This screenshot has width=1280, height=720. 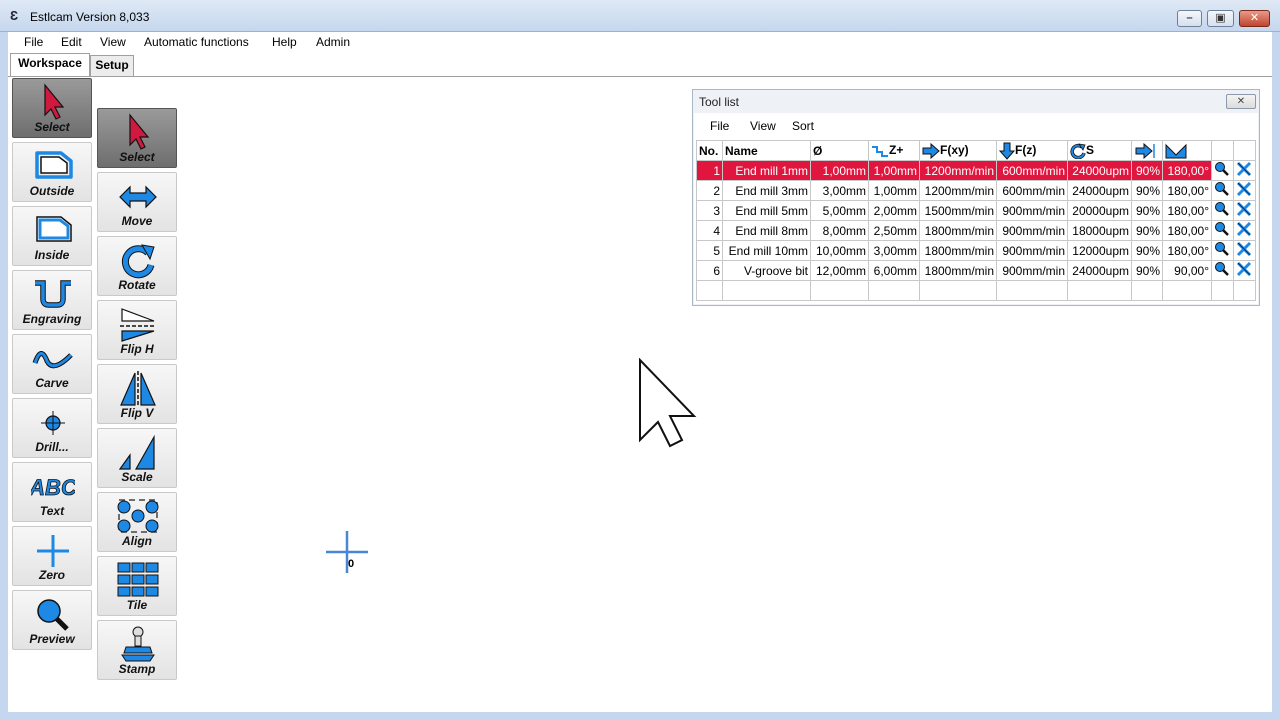 What do you see at coordinates (52, 556) in the screenshot?
I see `tool-zero-button: Zero` at bounding box center [52, 556].